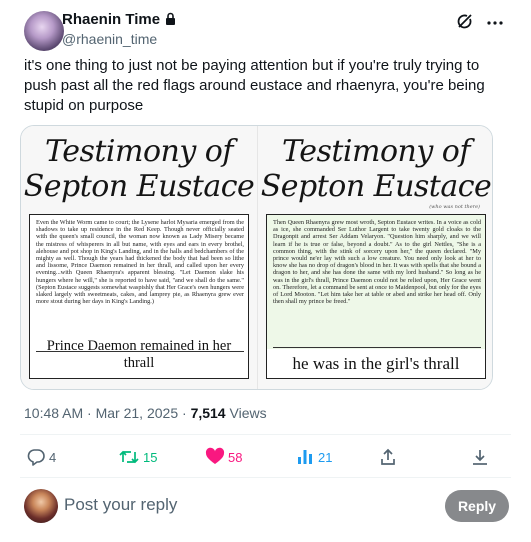 The height and width of the screenshot is (542, 531). Describe the element at coordinates (41, 506) in the screenshot. I see `current-user-avatar` at that location.